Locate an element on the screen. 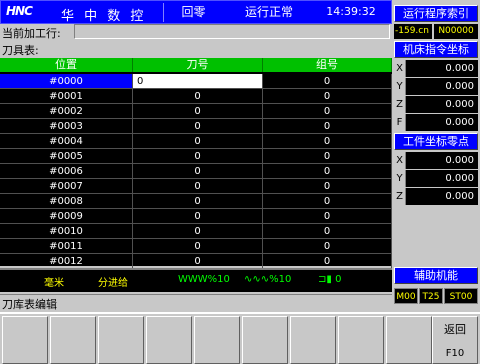 This screenshot has width=480, height=364. position-cell: #0001 is located at coordinates (66, 96).